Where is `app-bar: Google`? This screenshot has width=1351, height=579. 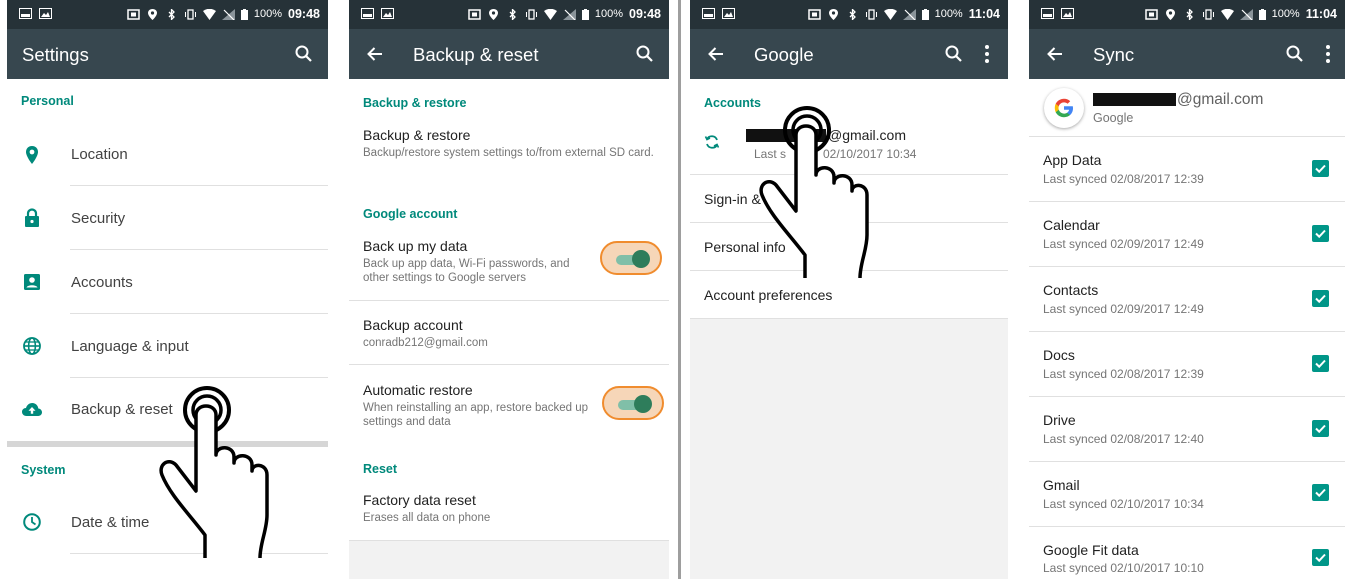
app-bar: Google is located at coordinates (849, 54).